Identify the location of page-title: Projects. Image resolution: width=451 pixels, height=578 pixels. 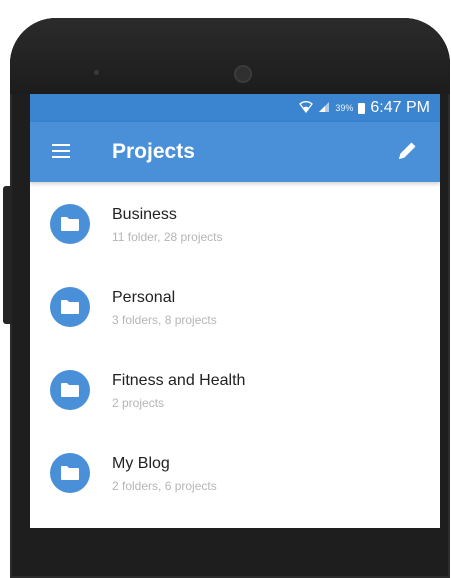
(153, 151).